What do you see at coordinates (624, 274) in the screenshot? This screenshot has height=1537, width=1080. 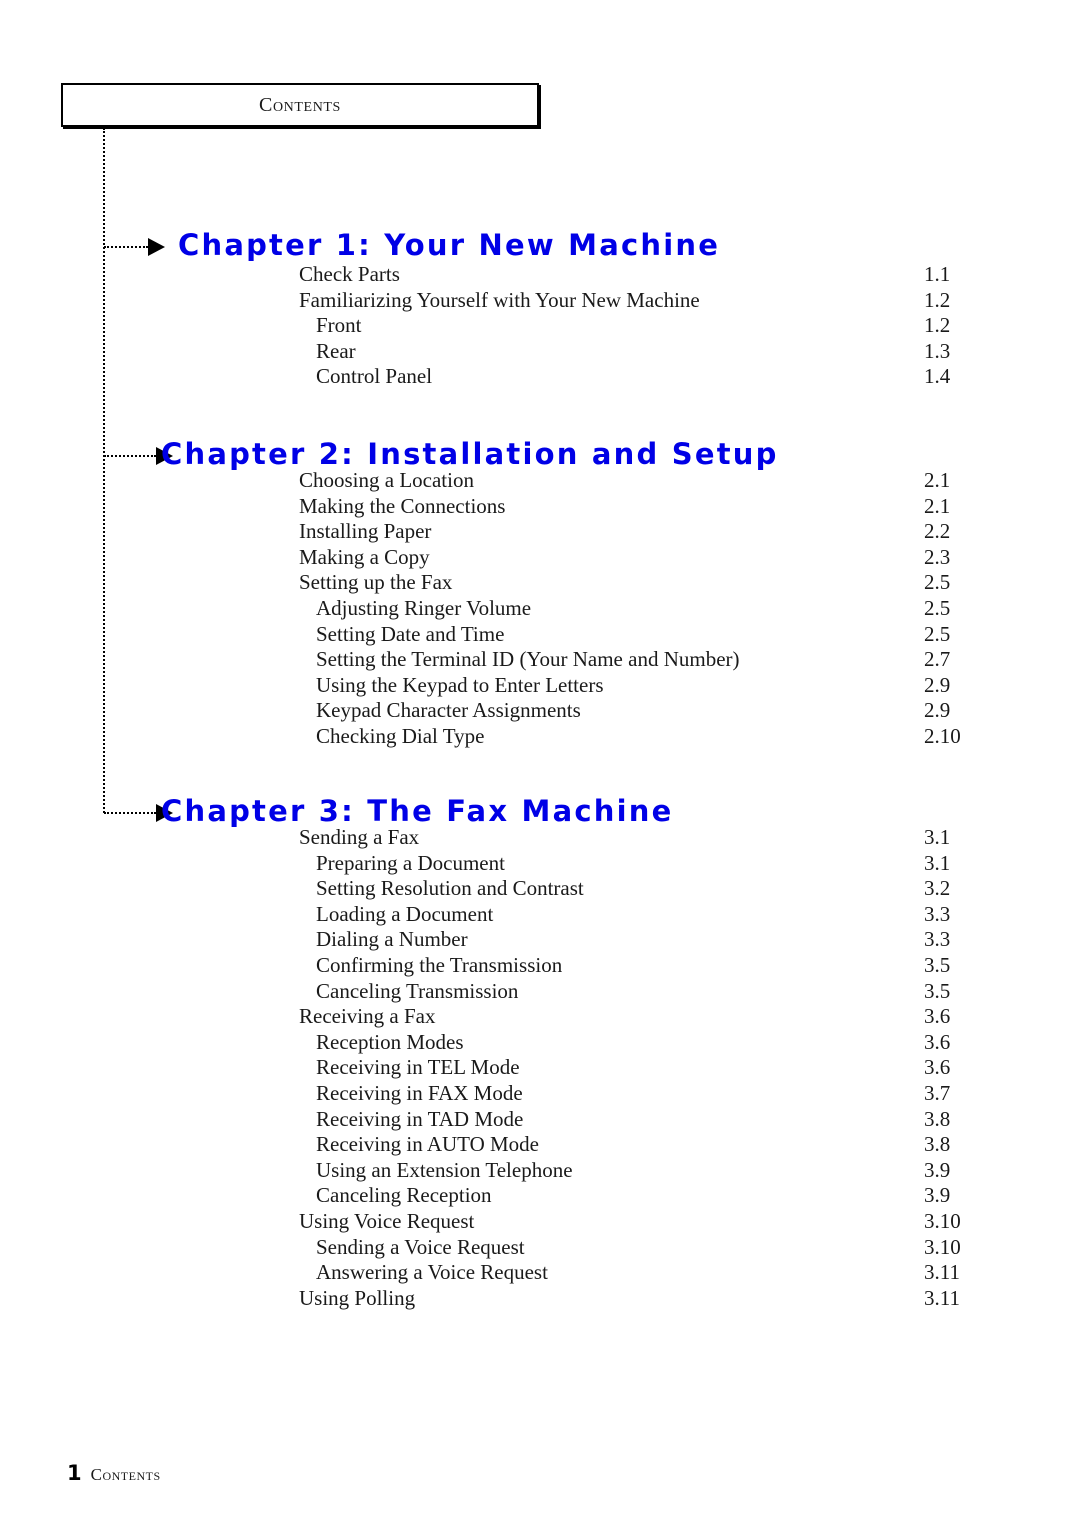 I see `toc-entry: Check Parts 1.1` at bounding box center [624, 274].